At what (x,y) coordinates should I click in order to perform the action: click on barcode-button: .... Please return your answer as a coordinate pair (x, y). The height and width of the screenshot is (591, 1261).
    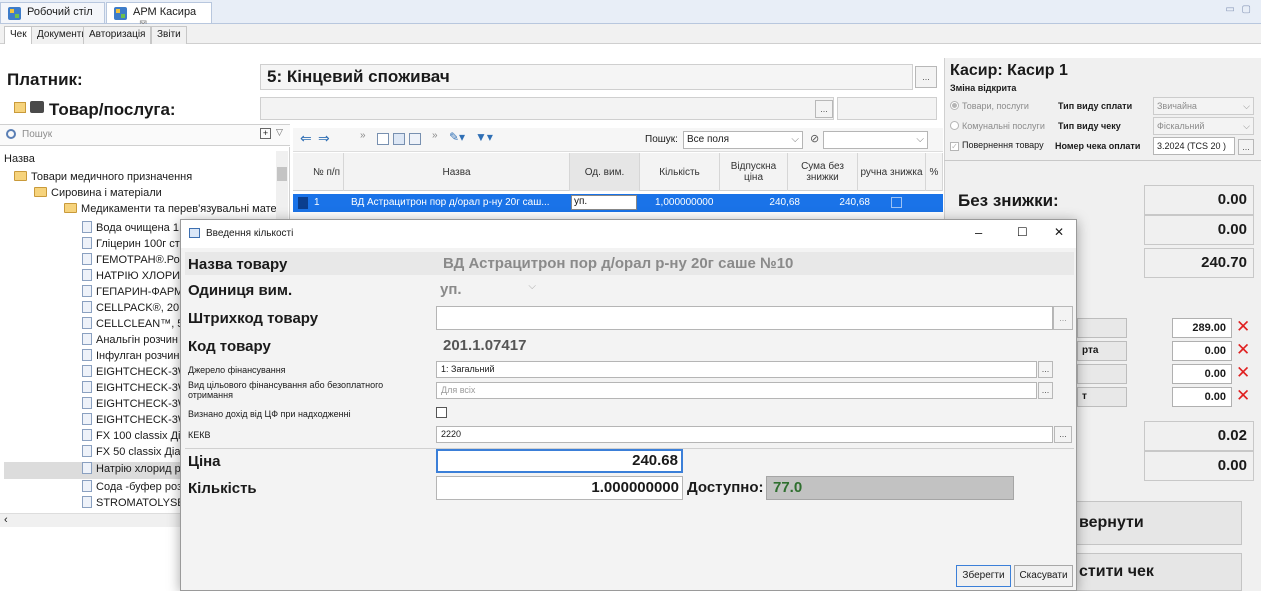
    Looking at the image, I should click on (1063, 318).